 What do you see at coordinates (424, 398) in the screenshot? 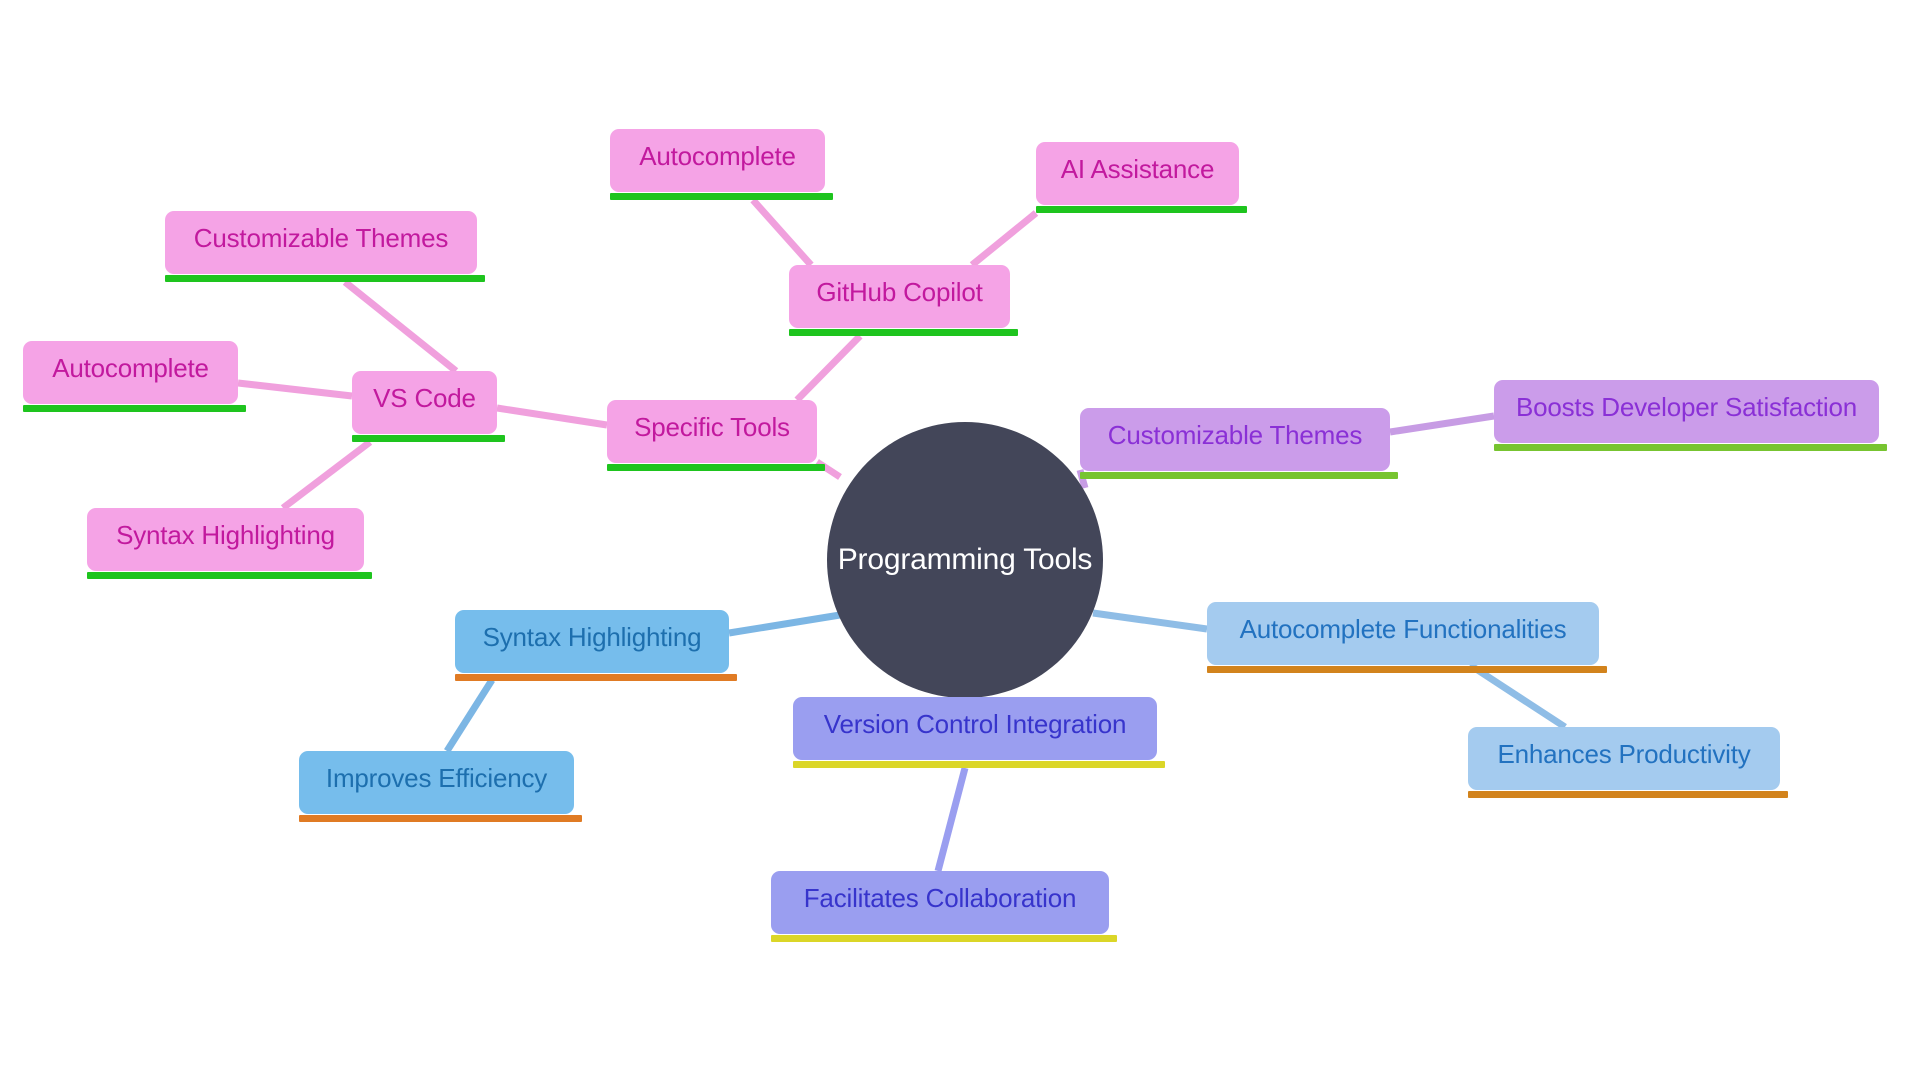
I see `node-label-vs-code: VS Code` at bounding box center [424, 398].